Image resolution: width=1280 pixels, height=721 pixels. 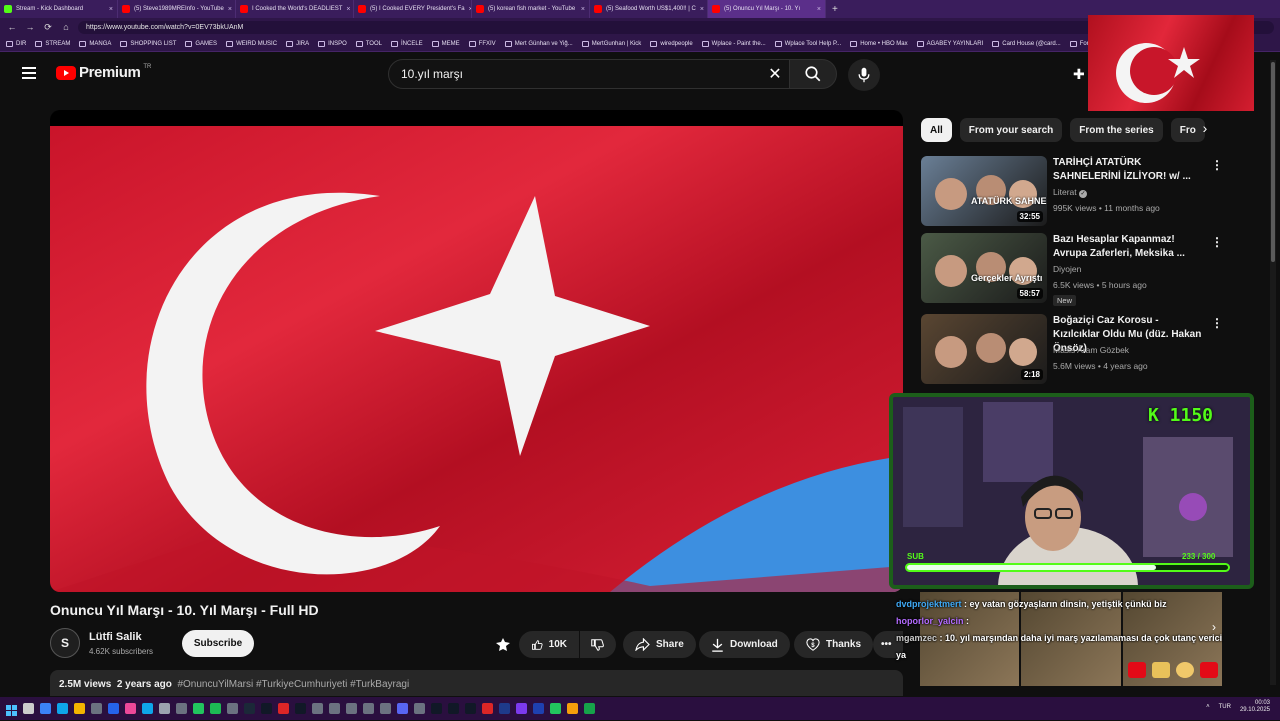 I want to click on video-thumbnail: 2:18, so click(x=984, y=349).